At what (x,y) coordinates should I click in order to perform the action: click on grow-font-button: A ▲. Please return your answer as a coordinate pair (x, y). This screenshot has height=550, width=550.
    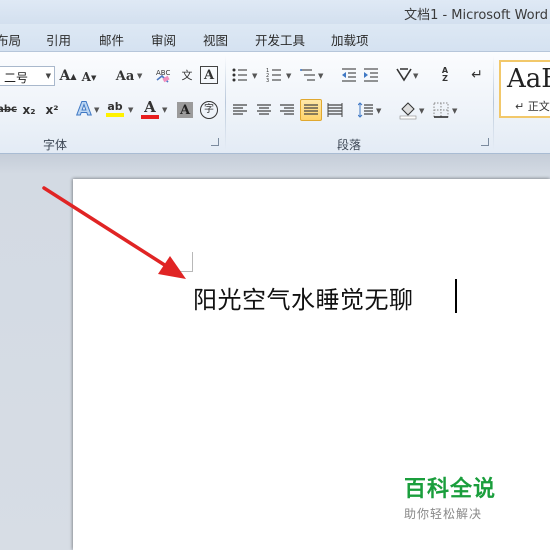
    Looking at the image, I should click on (67, 76).